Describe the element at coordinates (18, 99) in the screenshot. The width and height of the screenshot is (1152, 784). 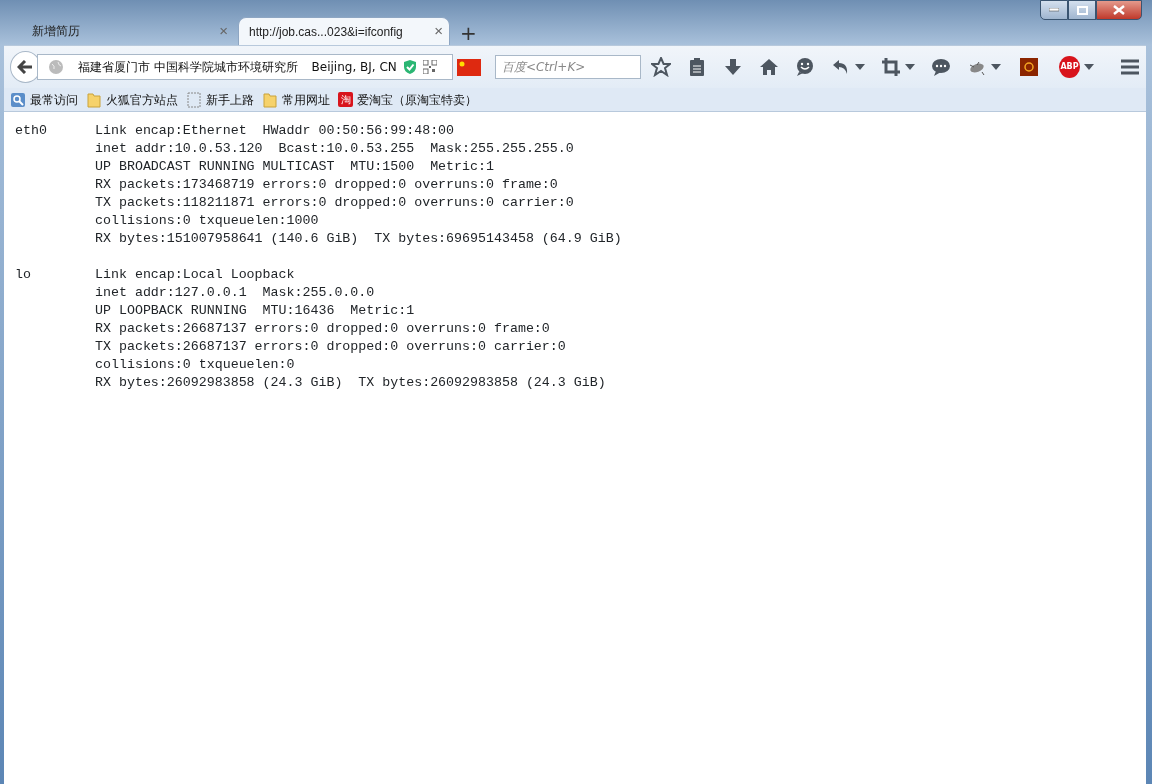
I see `magnifier-icon` at that location.